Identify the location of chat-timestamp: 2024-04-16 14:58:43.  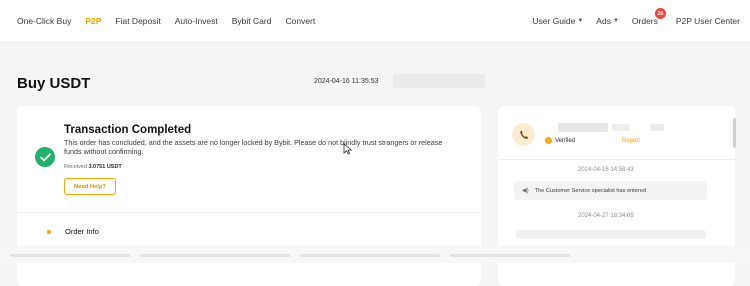
(606, 170).